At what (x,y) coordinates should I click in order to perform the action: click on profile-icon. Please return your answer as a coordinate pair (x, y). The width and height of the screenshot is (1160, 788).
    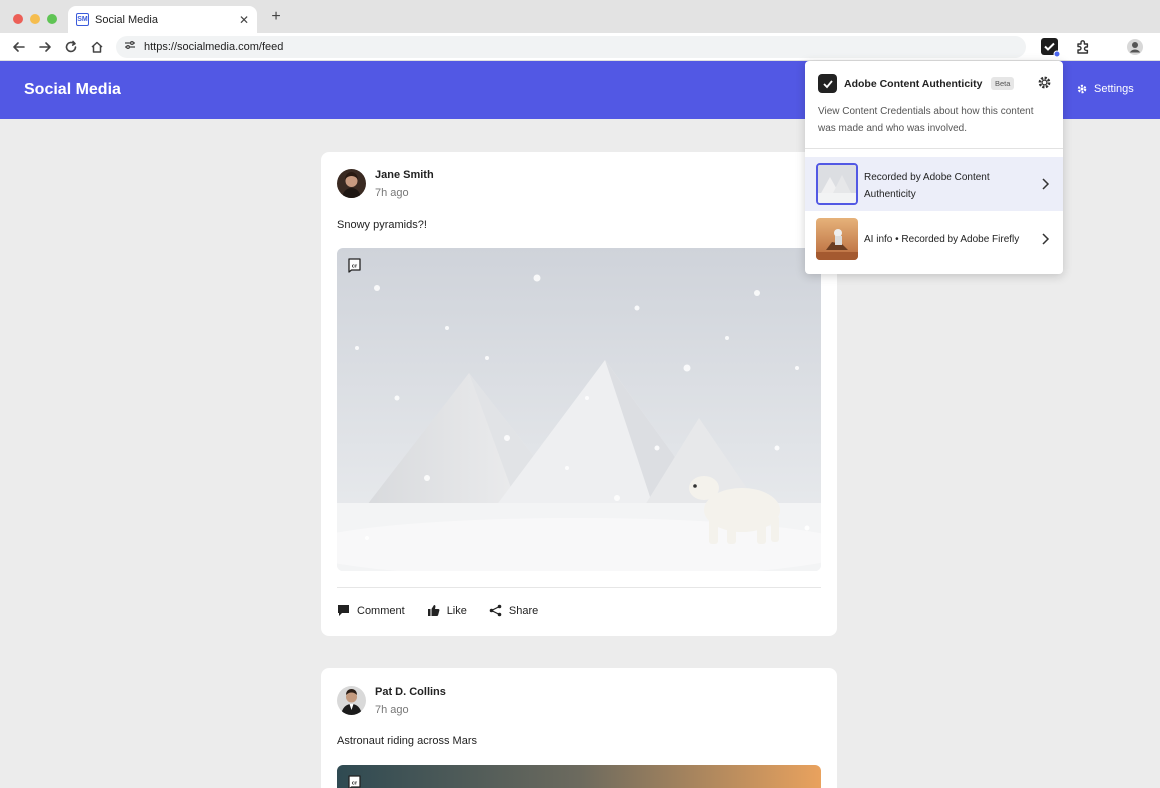
    Looking at the image, I should click on (1135, 47).